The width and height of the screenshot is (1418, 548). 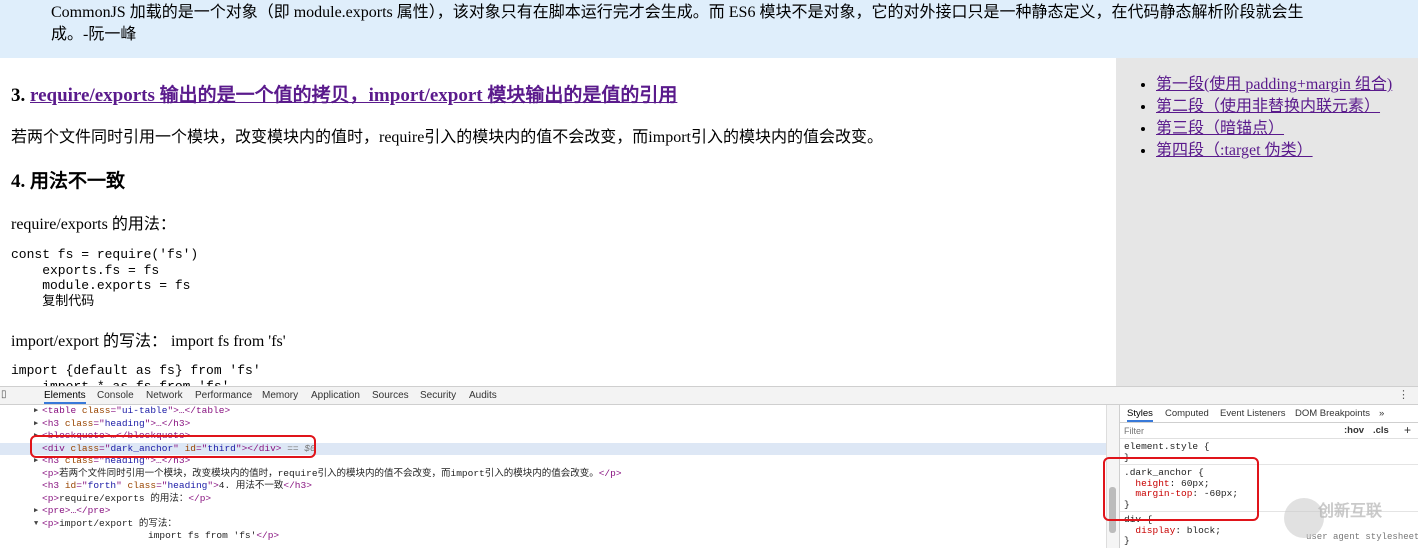 What do you see at coordinates (553, 499) in the screenshot?
I see `dom-node-row: <p>require/exports 的用法：</p>` at bounding box center [553, 499].